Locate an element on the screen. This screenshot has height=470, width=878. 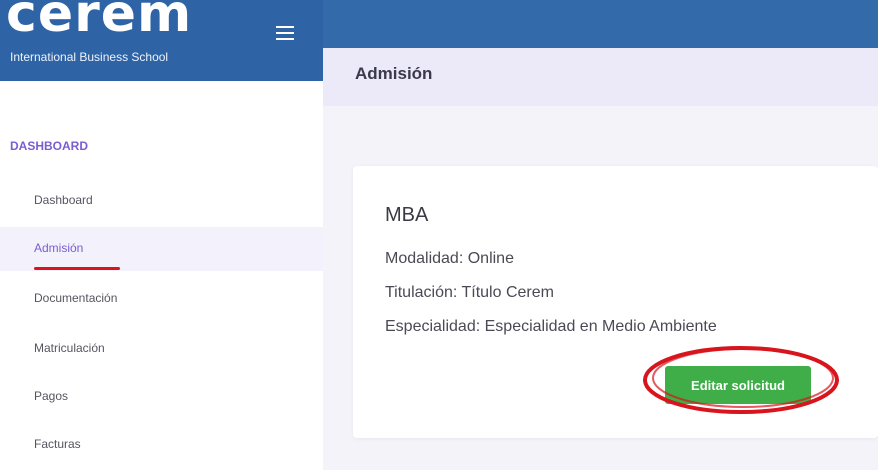
titulacion-text: Titulación: Título Cerem is located at coordinates (469, 292).